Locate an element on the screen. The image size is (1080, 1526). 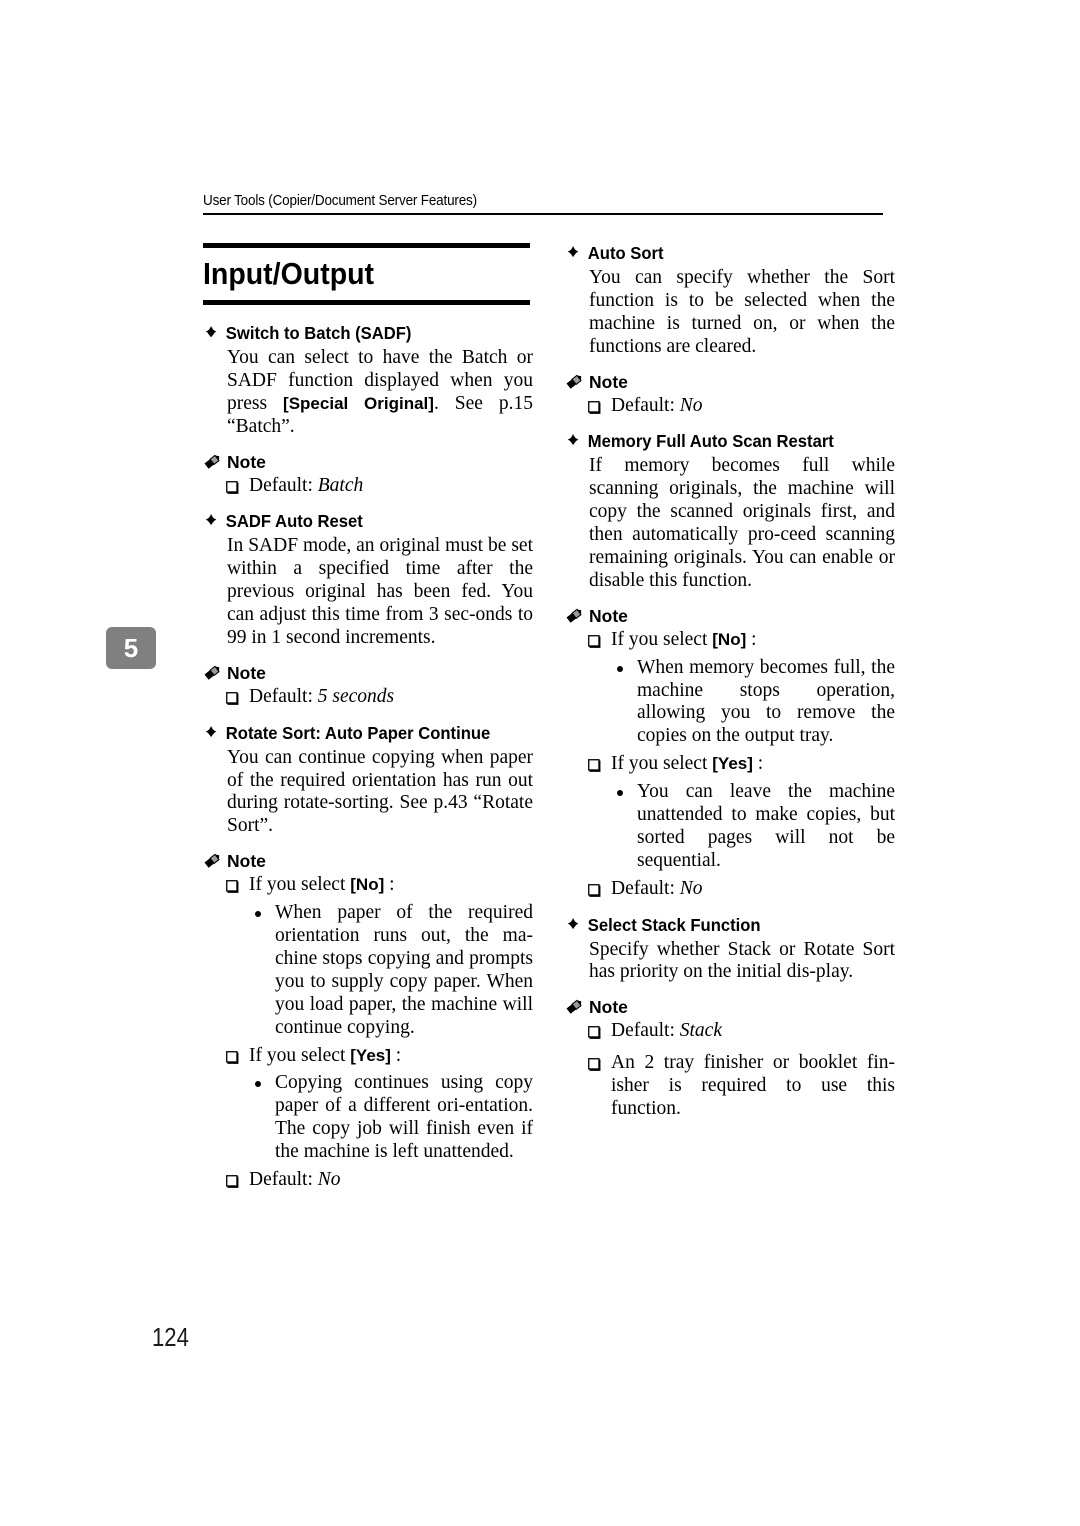
note-entry: Default: No is located at coordinates (730, 406).